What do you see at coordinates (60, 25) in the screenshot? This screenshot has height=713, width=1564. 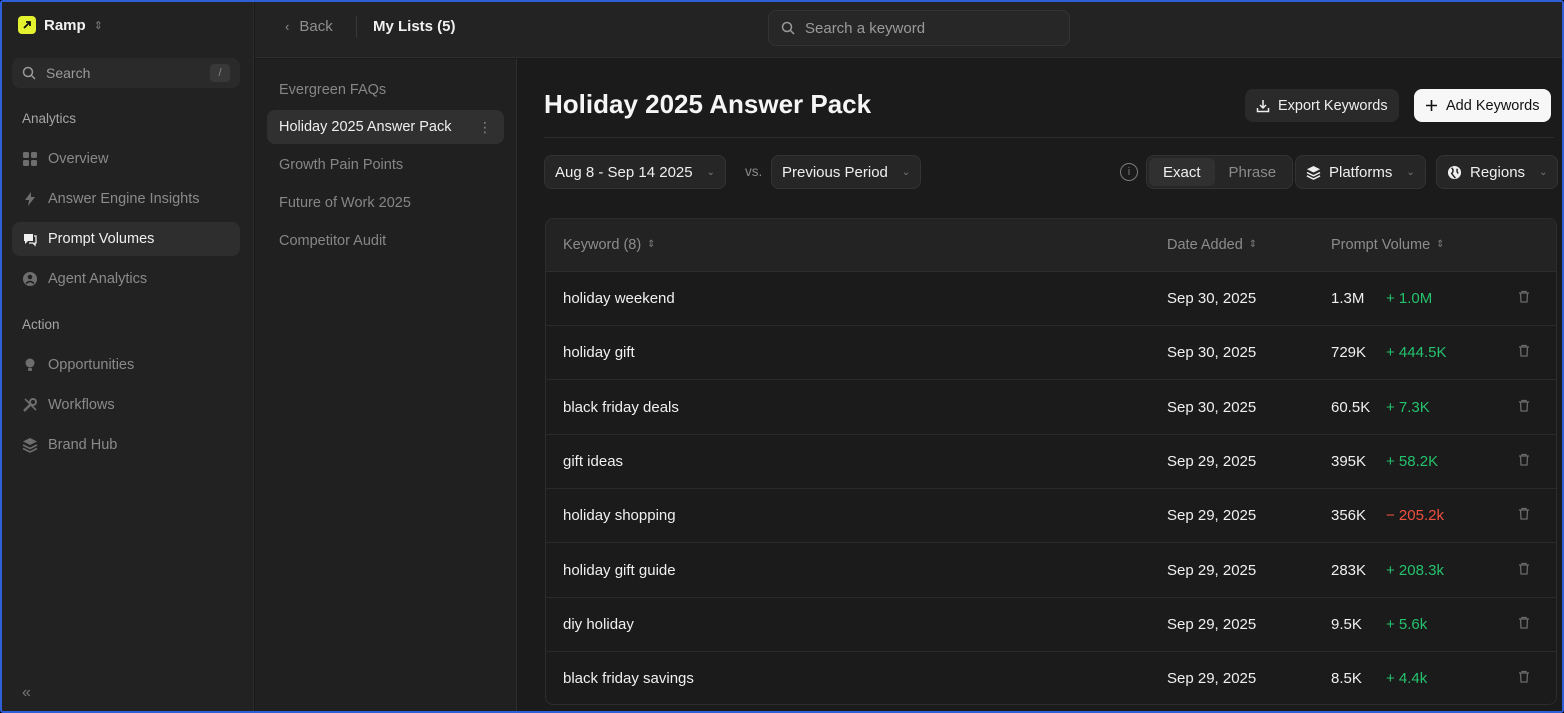 I see `workspace-switcher: Ramp ⇕` at bounding box center [60, 25].